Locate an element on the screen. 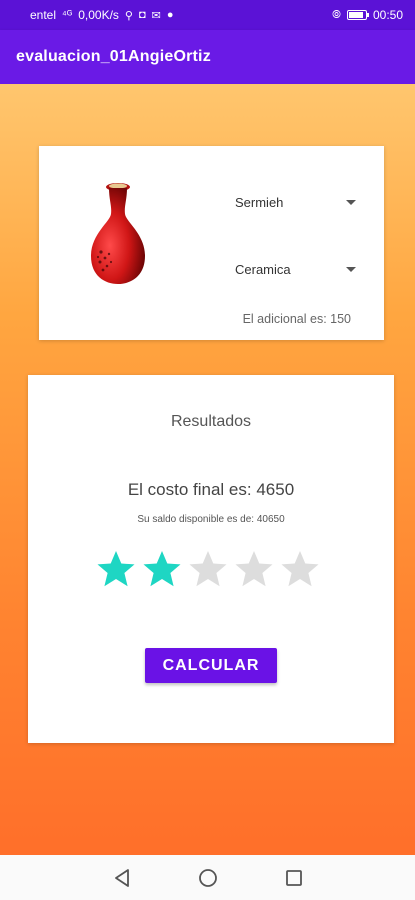 This screenshot has width=415, height=900. network-type-label: ⁴ᴳ is located at coordinates (67, 15).